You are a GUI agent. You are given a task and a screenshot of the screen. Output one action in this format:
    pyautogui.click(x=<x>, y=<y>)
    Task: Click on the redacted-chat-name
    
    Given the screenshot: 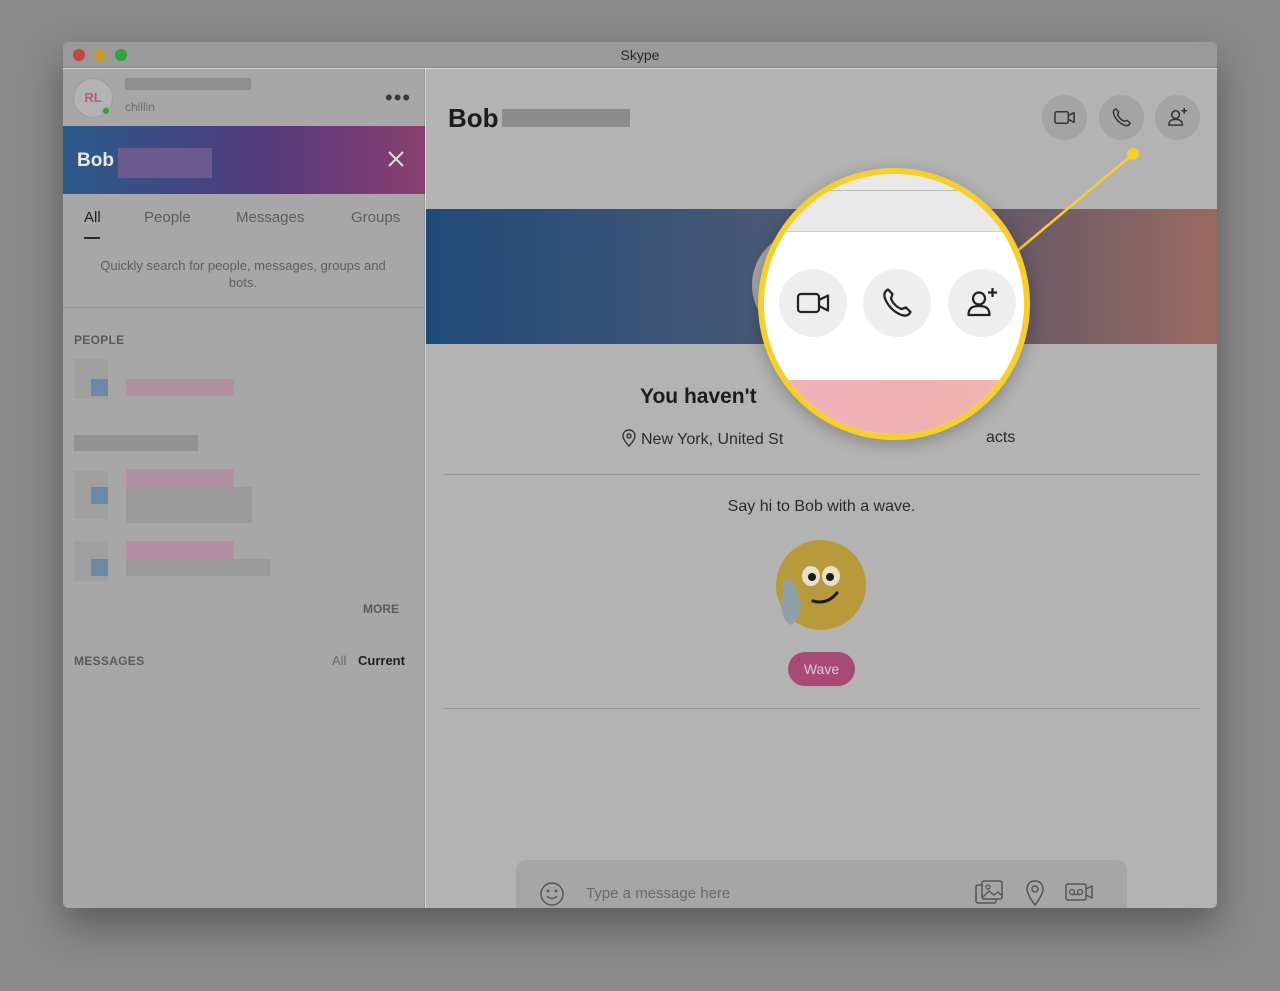 What is the action you would take?
    pyautogui.click(x=566, y=118)
    